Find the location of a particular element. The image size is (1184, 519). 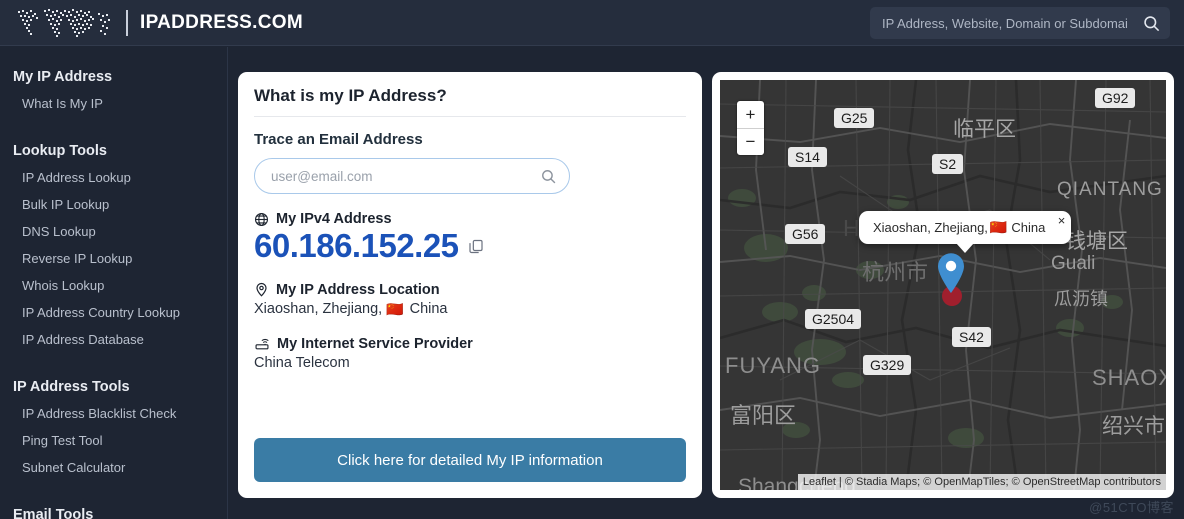

map-road-shield: G25 is located at coordinates (854, 118).